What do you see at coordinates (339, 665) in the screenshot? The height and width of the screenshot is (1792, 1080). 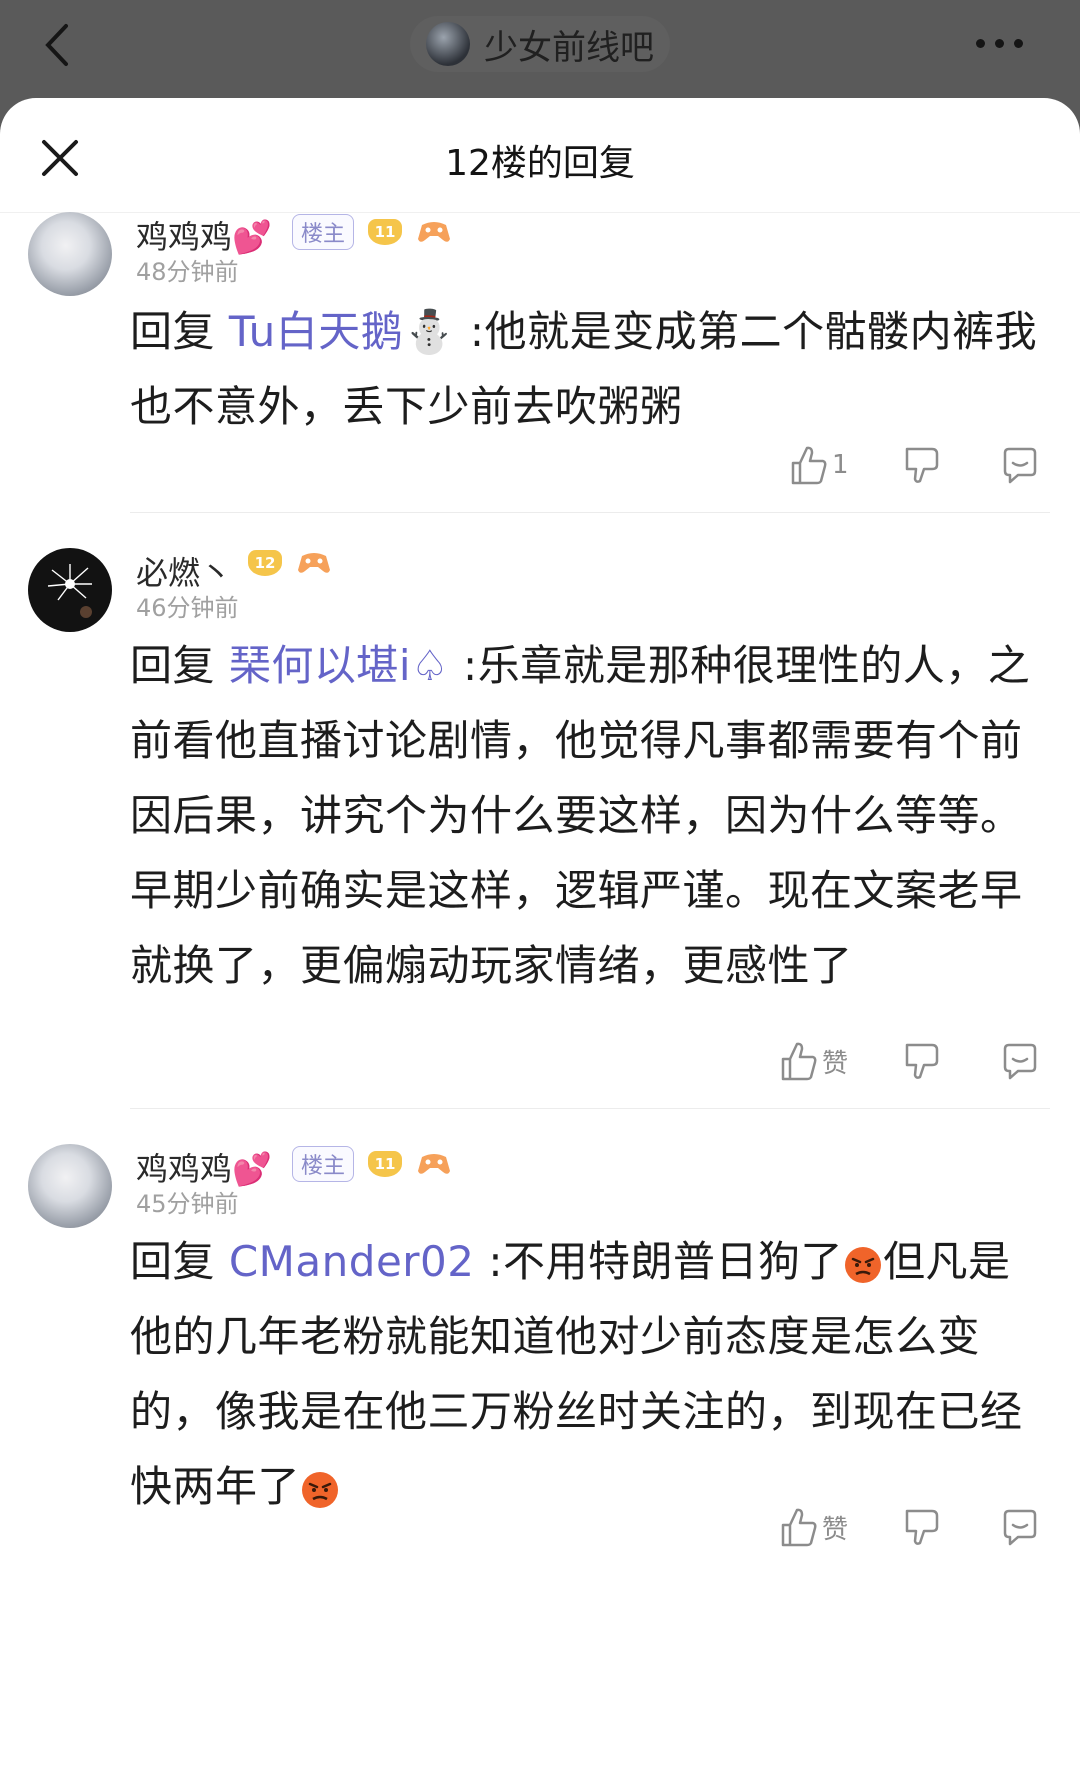 I see `mention-link: 琹何以堪i♤` at bounding box center [339, 665].